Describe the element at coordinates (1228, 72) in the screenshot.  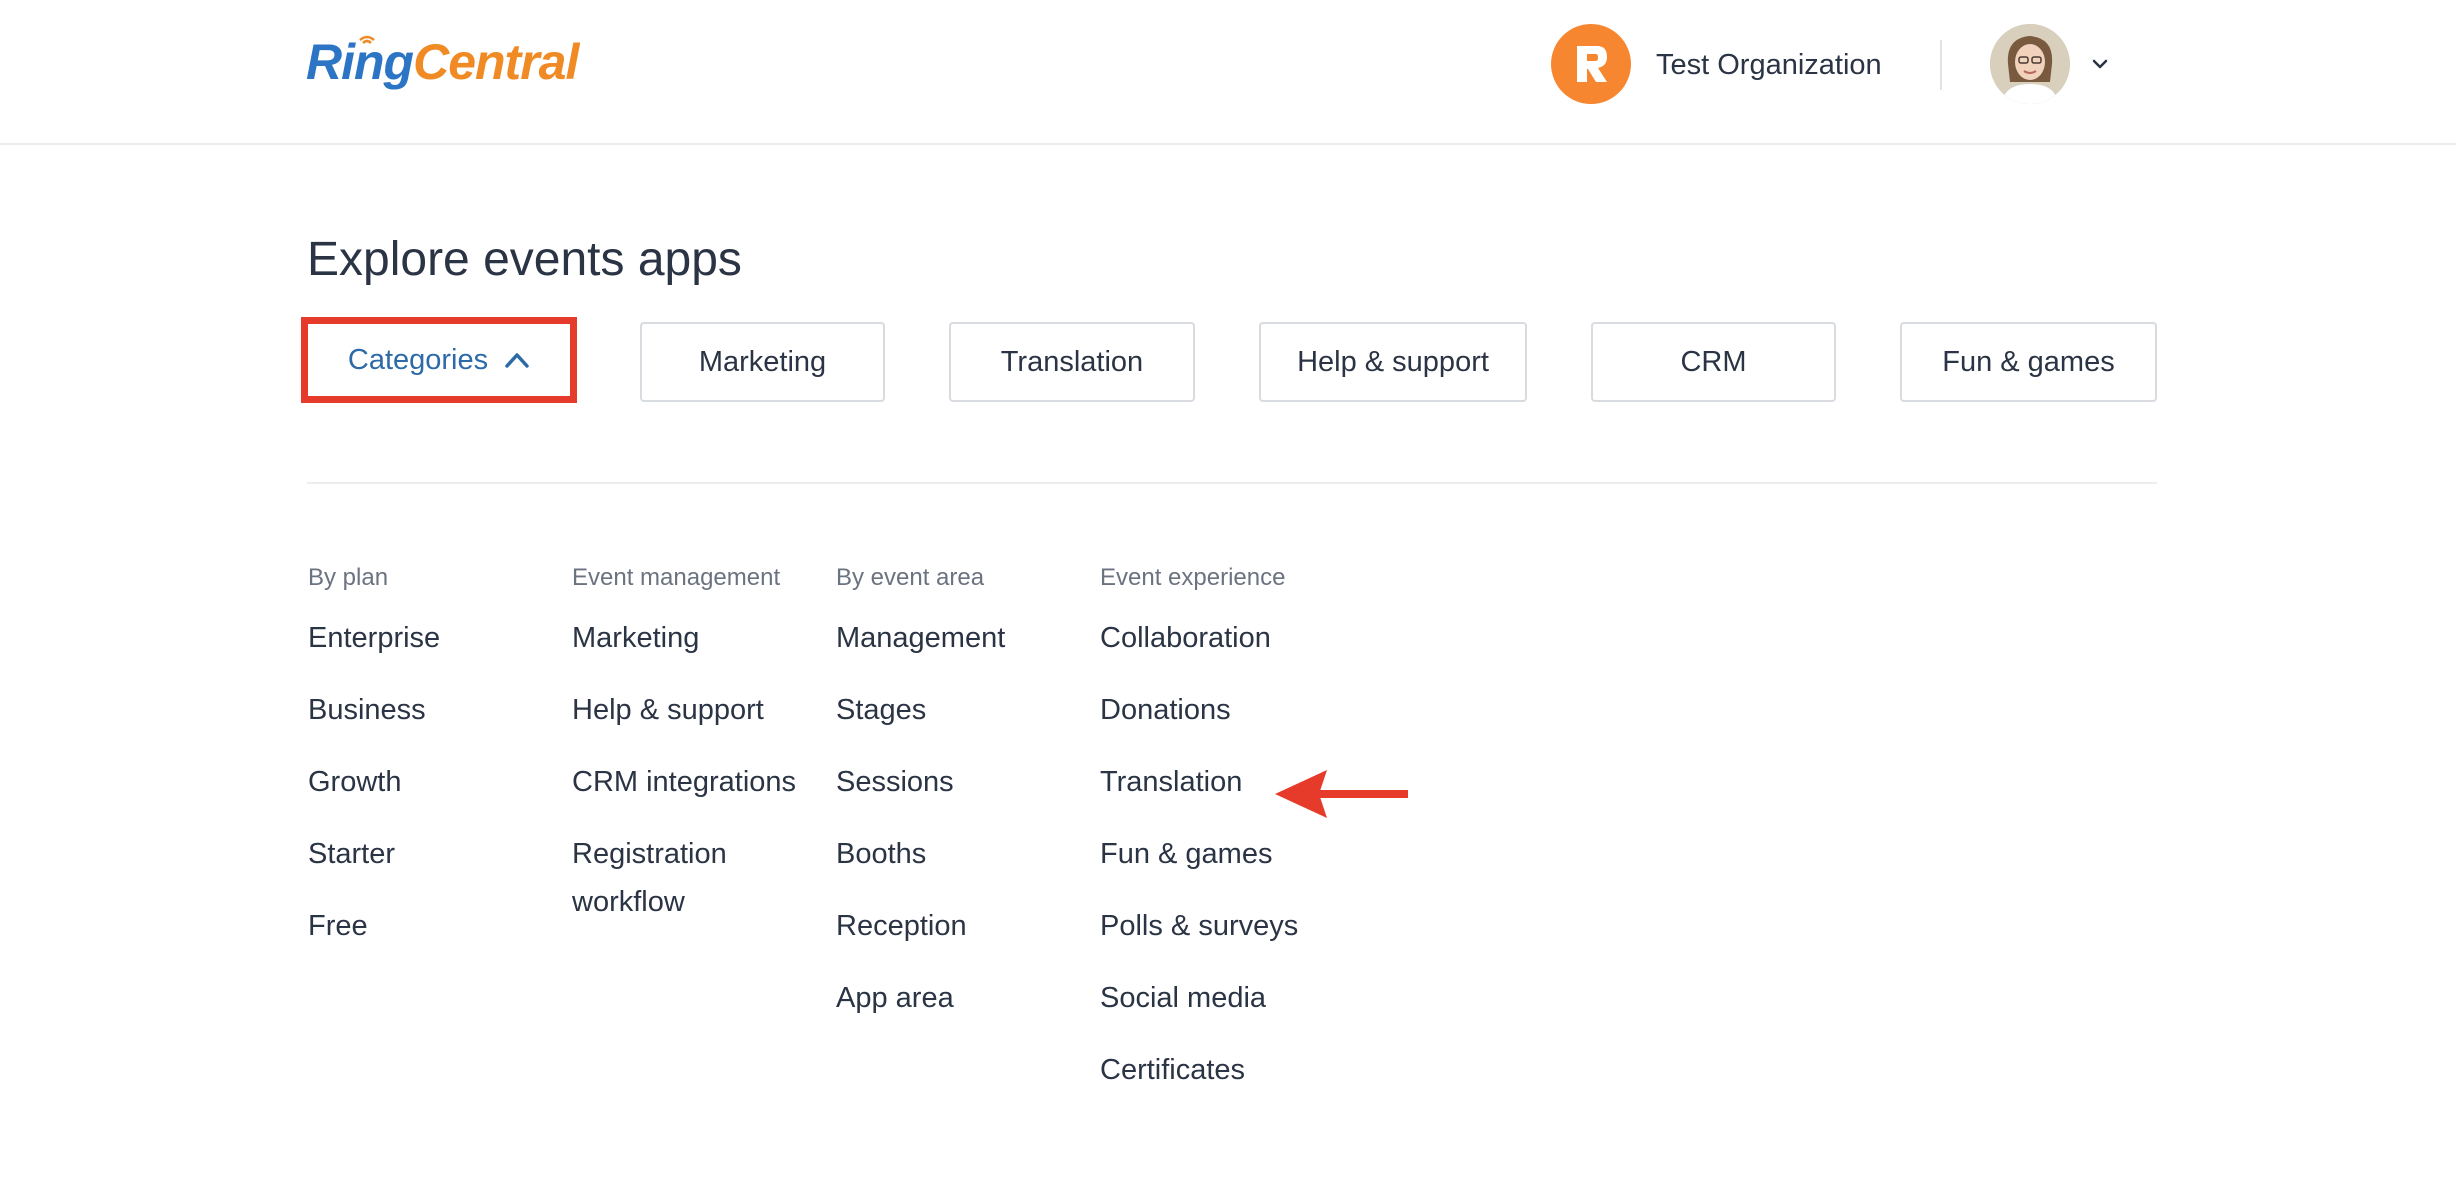
I see `top-header: Ring Central Test Organization` at that location.